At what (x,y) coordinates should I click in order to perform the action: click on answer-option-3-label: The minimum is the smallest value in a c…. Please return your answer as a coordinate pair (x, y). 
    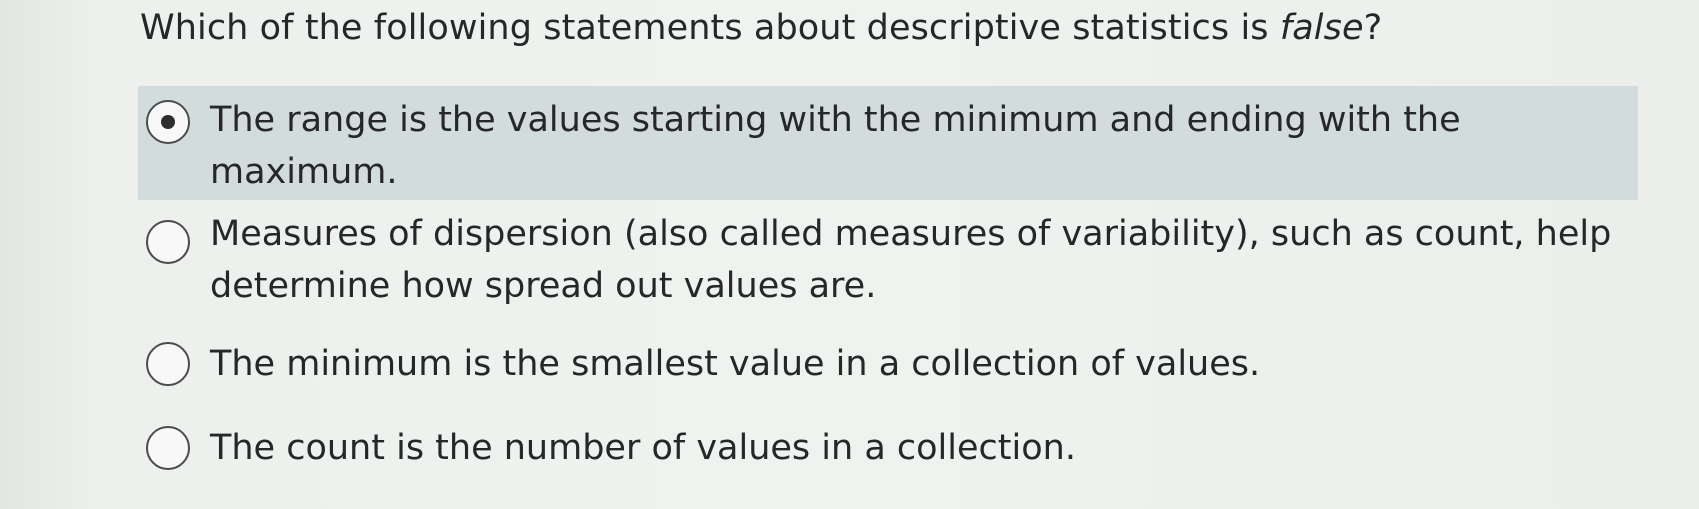
    Looking at the image, I should click on (735, 364).